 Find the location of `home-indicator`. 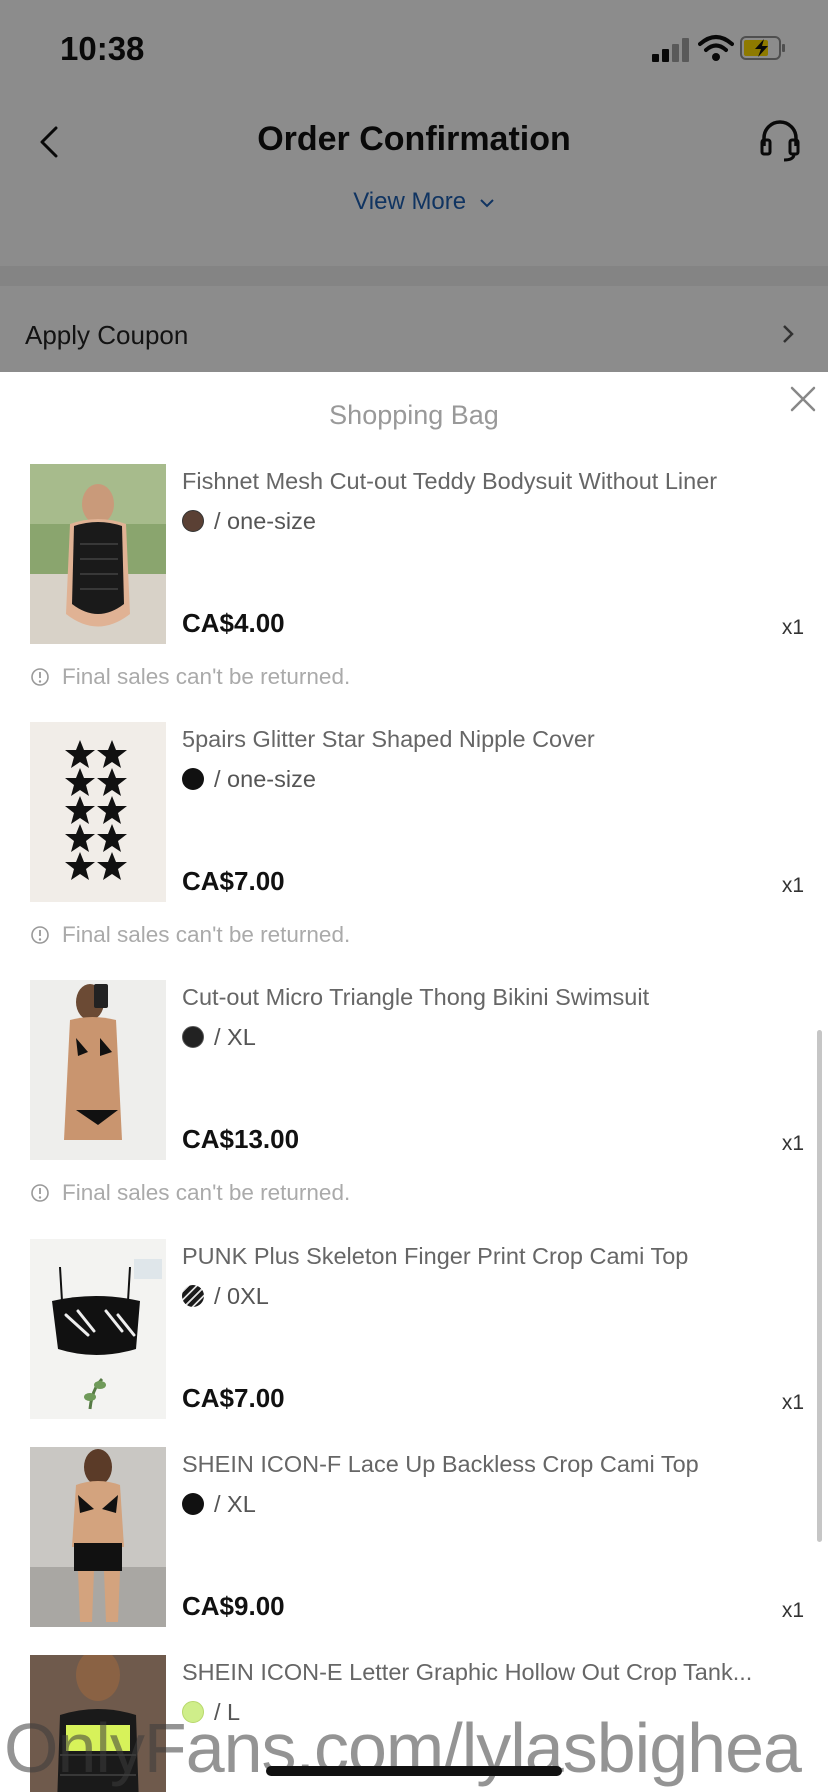

home-indicator is located at coordinates (414, 1771).